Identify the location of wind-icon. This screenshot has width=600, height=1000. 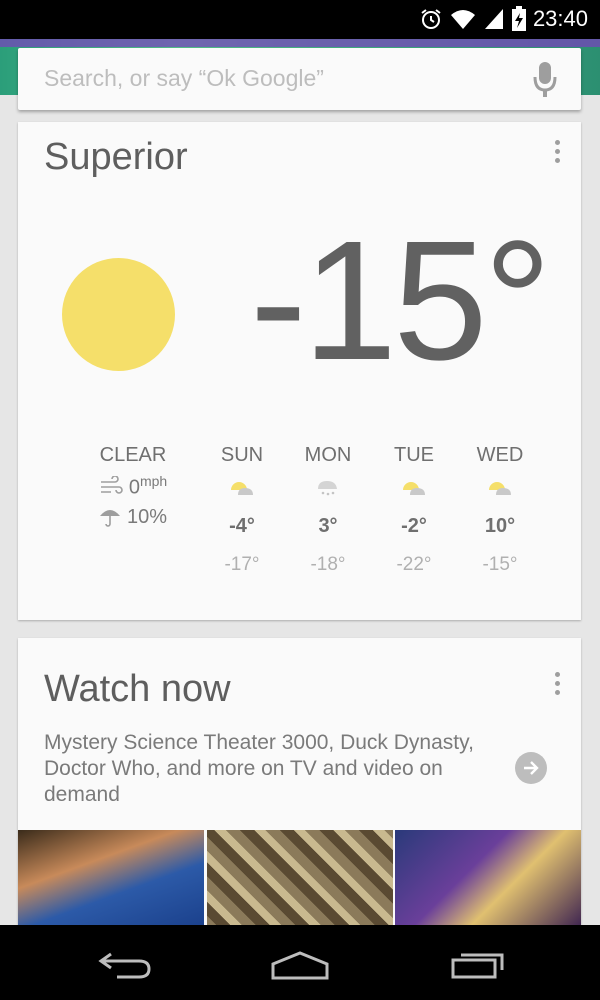
(111, 485).